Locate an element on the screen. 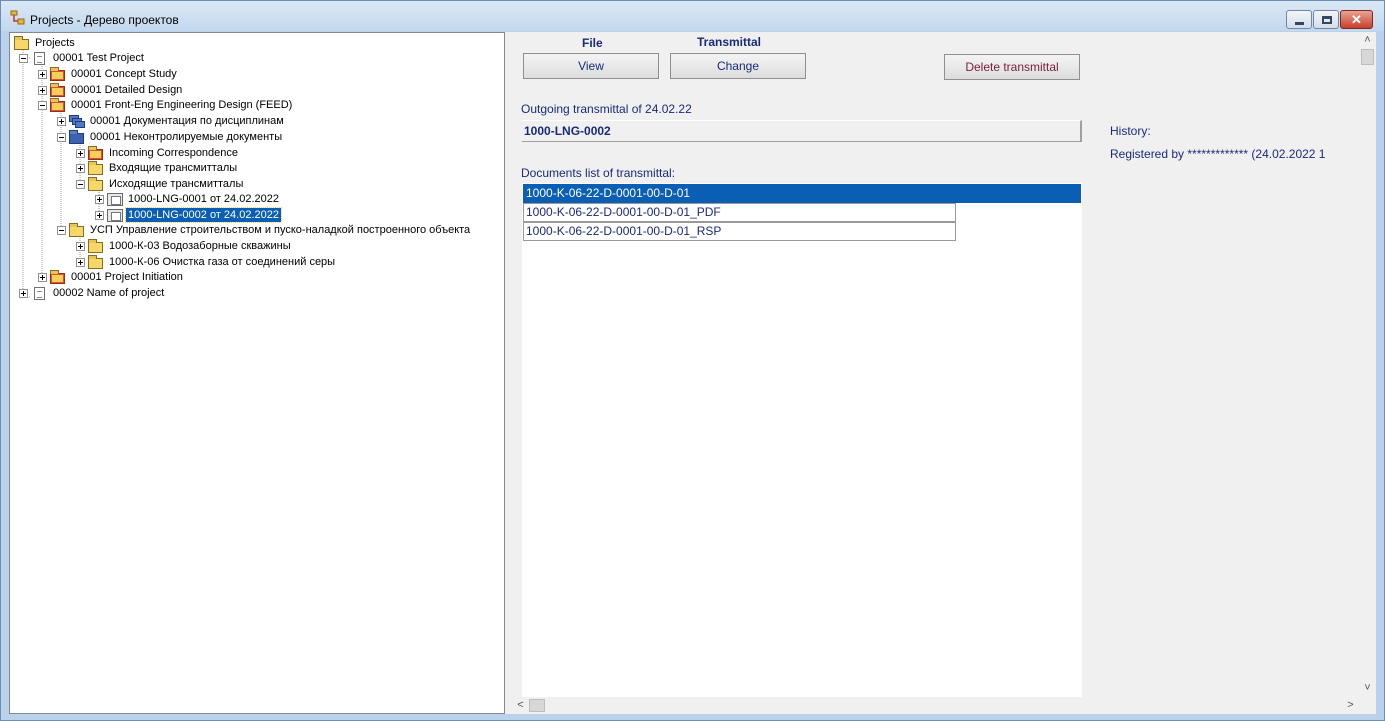 The height and width of the screenshot is (721, 1385). project-tree-icon is located at coordinates (17, 17).